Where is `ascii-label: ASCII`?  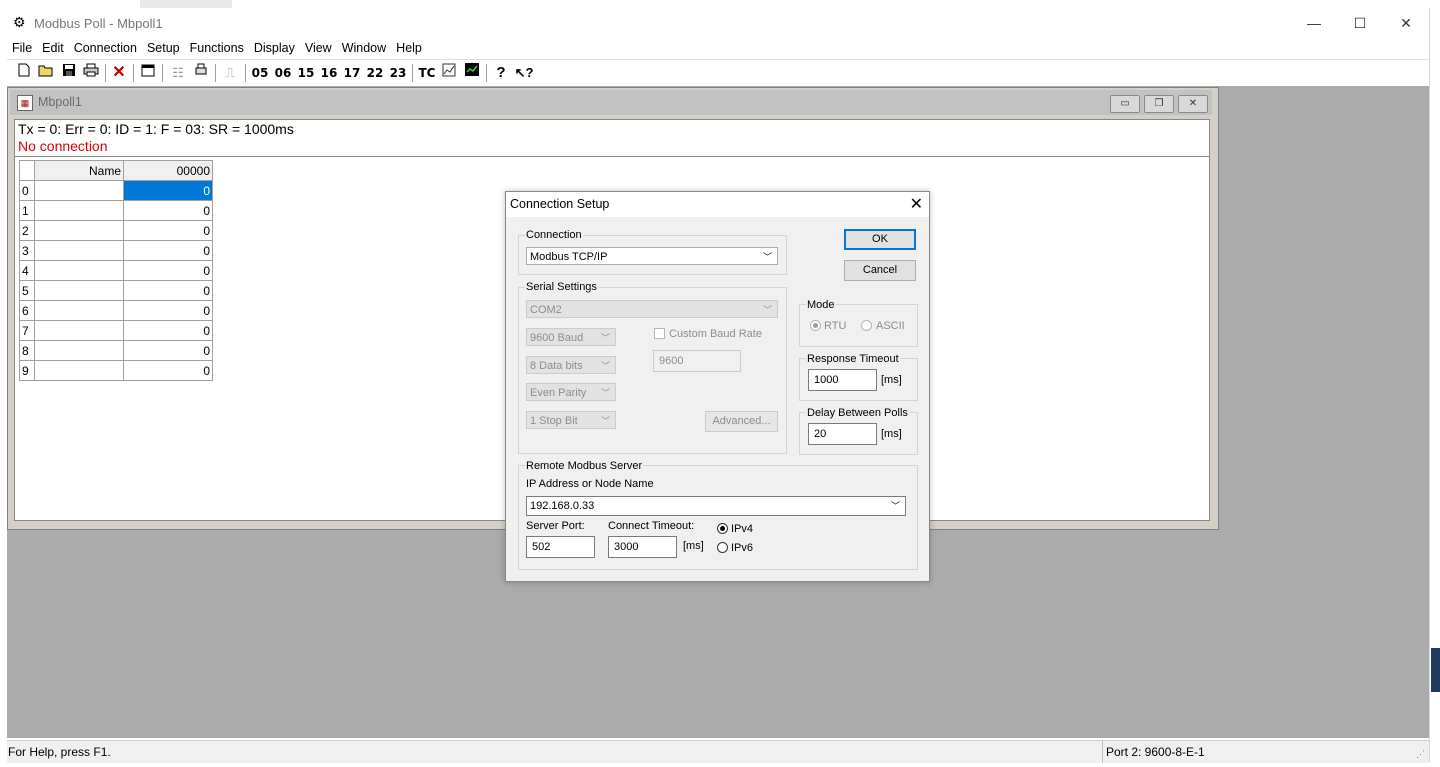
ascii-label: ASCII is located at coordinates (890, 326).